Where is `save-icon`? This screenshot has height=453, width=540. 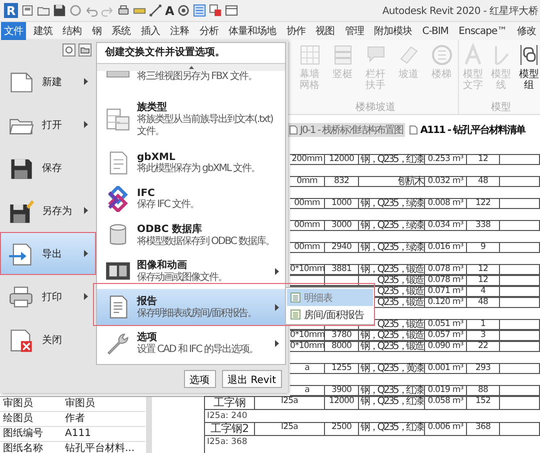 save-icon is located at coordinates (59, 10).